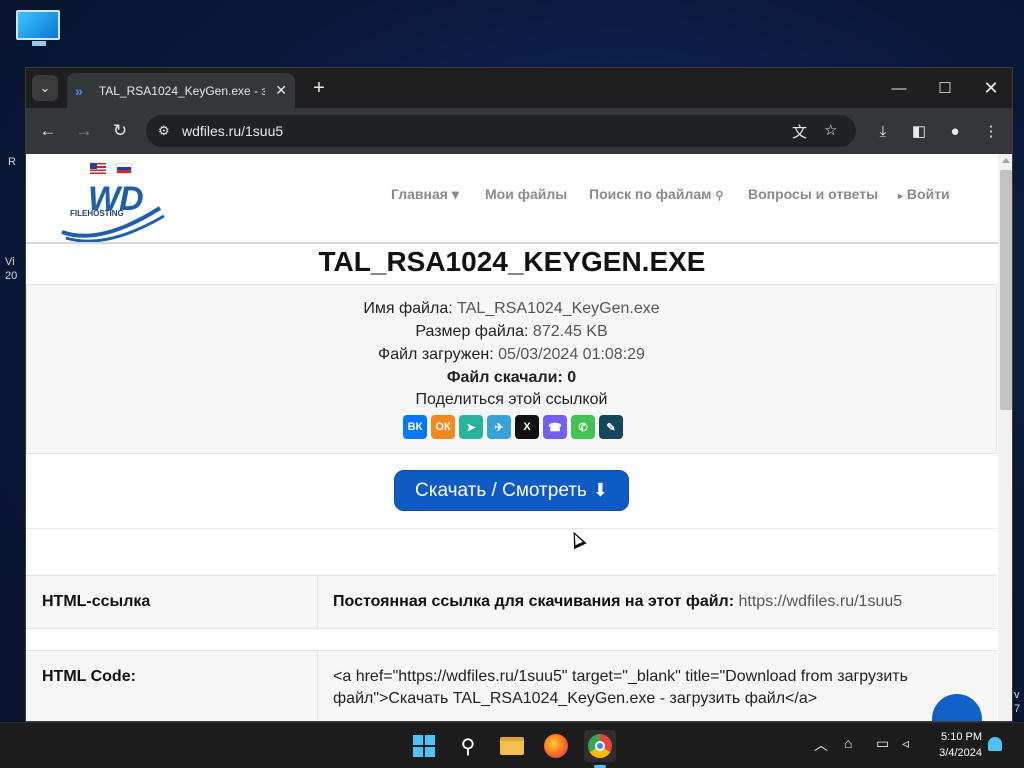 The image size is (1024, 768). What do you see at coordinates (901, 196) in the screenshot?
I see `login-arrow-icon: ▸` at bounding box center [901, 196].